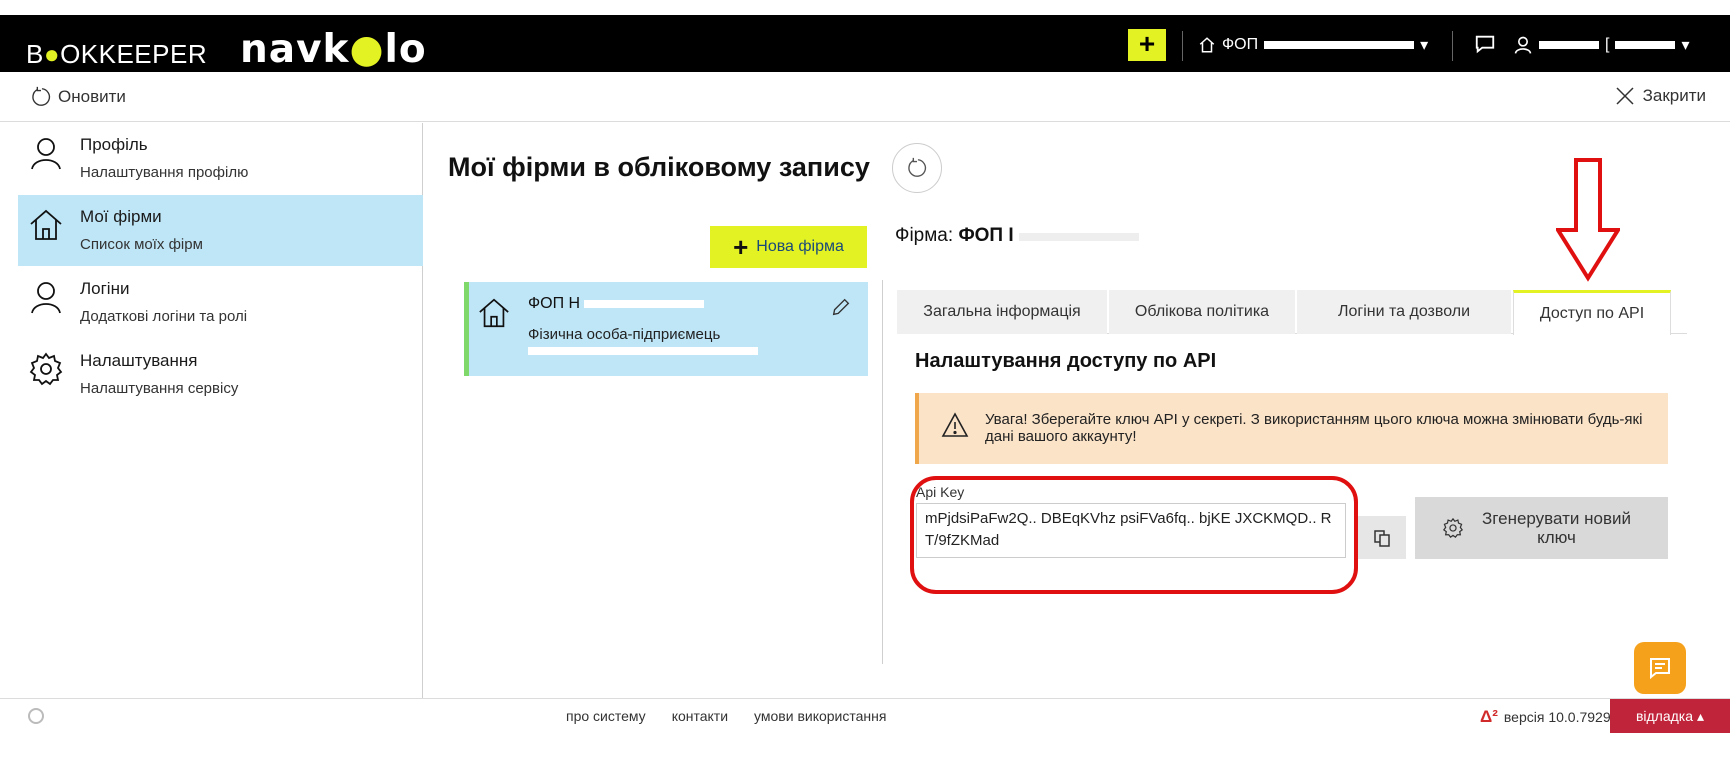  What do you see at coordinates (220, 374) in the screenshot?
I see `sidebar-item-settings: Налаштування Налаштування сервісу` at bounding box center [220, 374].